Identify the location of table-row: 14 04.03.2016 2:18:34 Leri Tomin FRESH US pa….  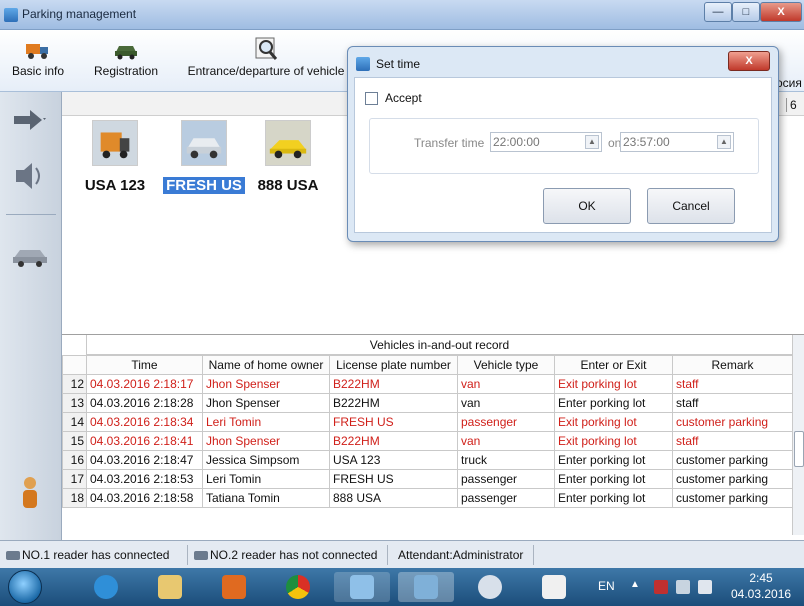
(427, 422).